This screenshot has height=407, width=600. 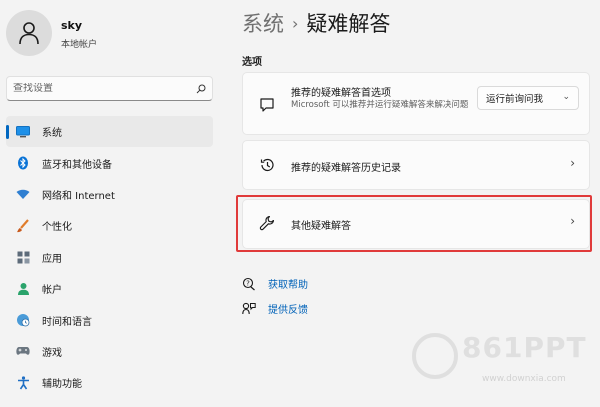 What do you see at coordinates (52, 291) in the screenshot?
I see `sidebar-item-label: 帐户` at bounding box center [52, 291].